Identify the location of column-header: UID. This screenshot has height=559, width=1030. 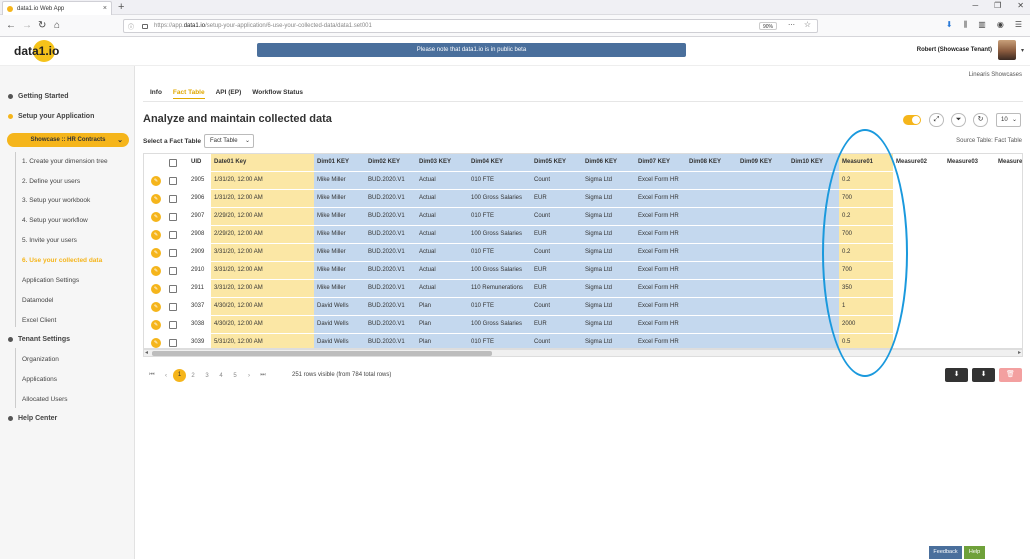
(199, 162).